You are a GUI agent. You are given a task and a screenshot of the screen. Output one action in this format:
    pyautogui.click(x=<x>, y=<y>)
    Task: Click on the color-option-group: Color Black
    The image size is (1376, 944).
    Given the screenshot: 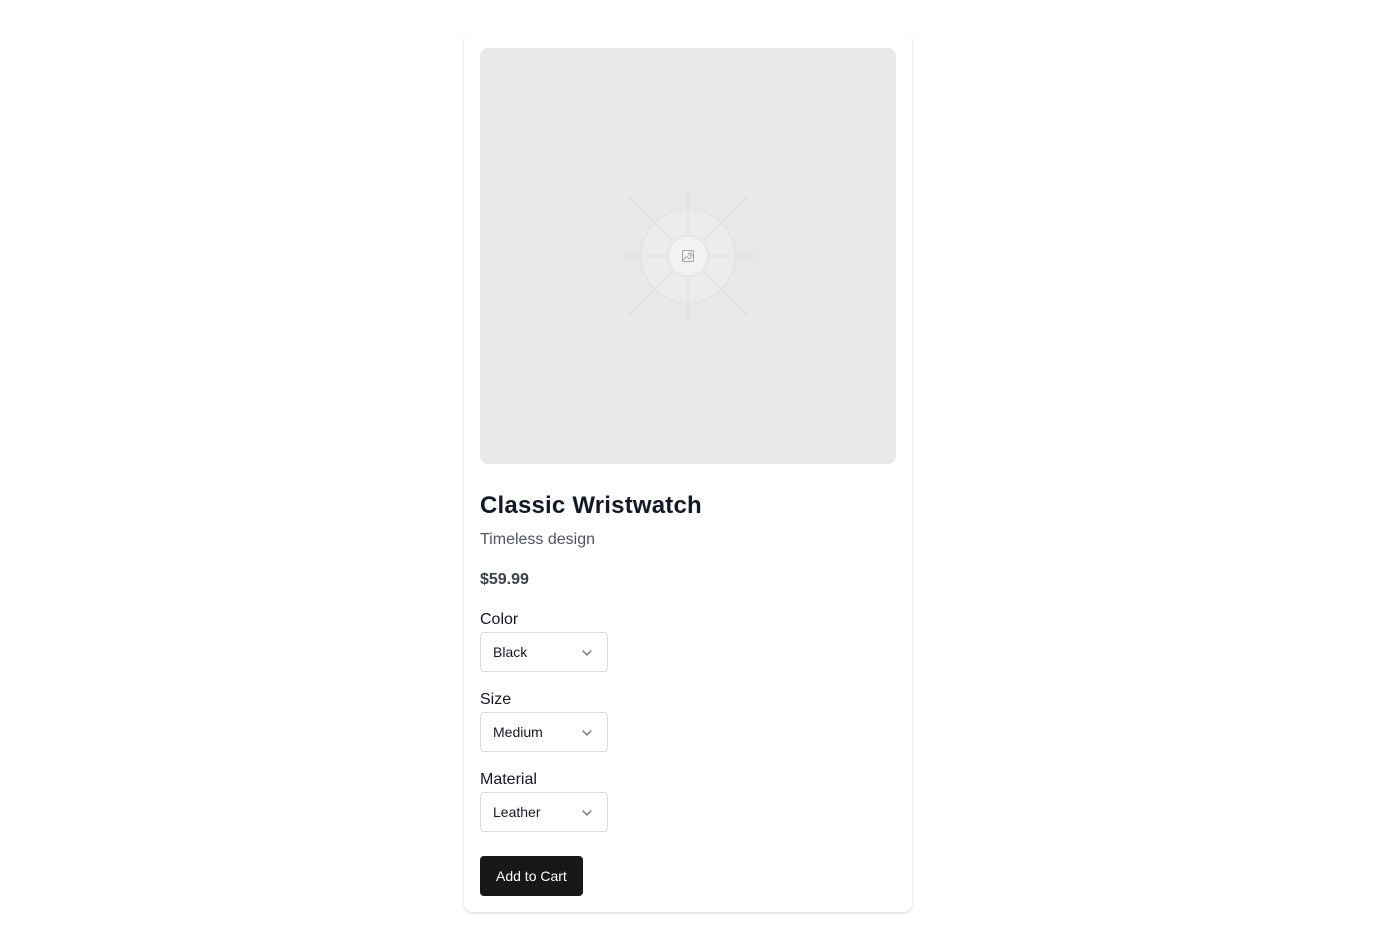 What is the action you would take?
    pyautogui.click(x=688, y=640)
    